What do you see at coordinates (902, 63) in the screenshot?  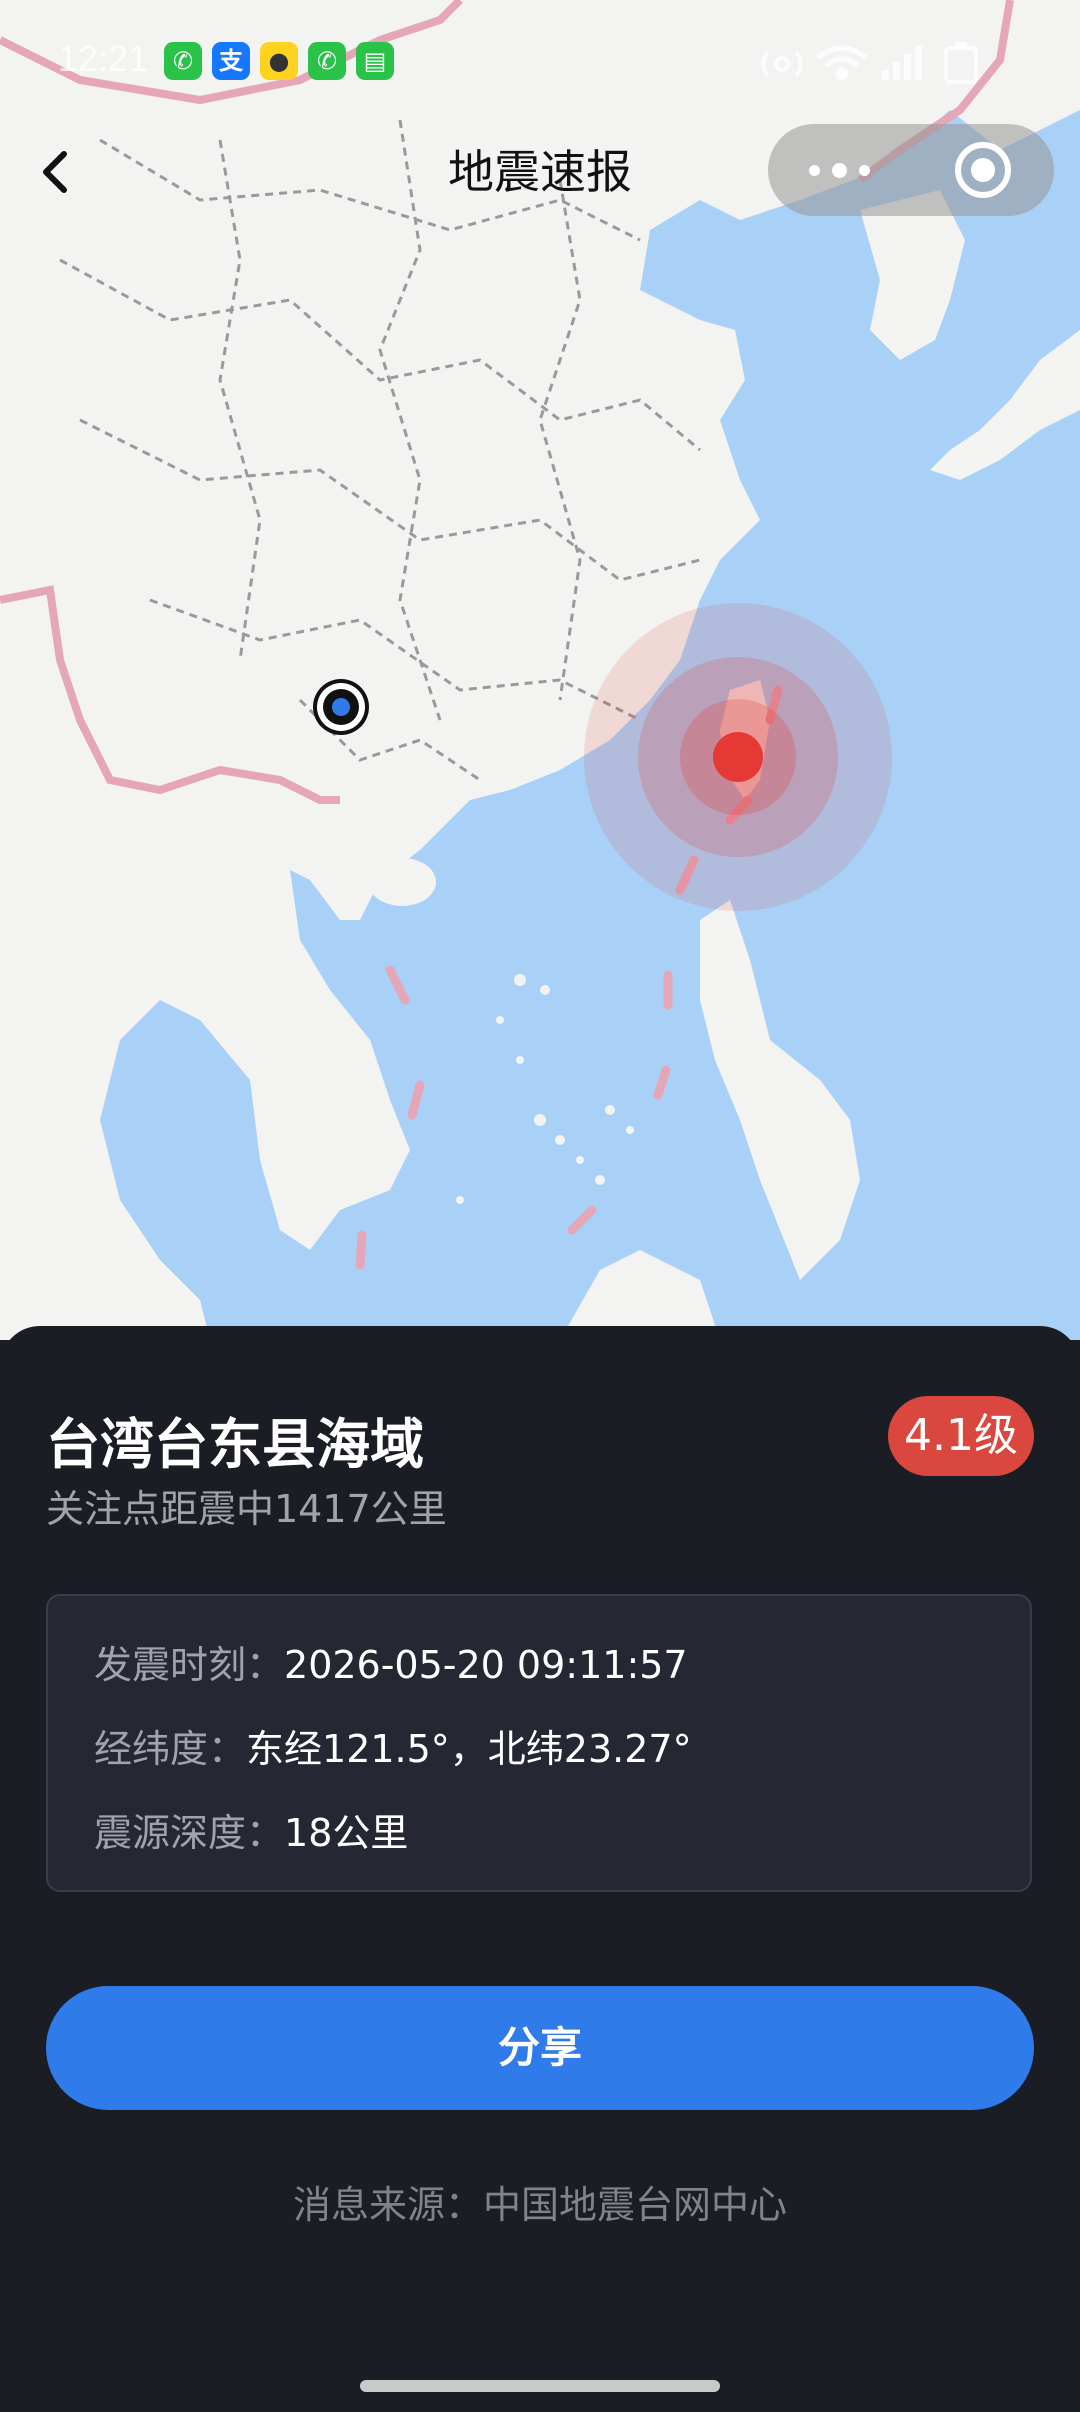 I see `signal-icon` at bounding box center [902, 63].